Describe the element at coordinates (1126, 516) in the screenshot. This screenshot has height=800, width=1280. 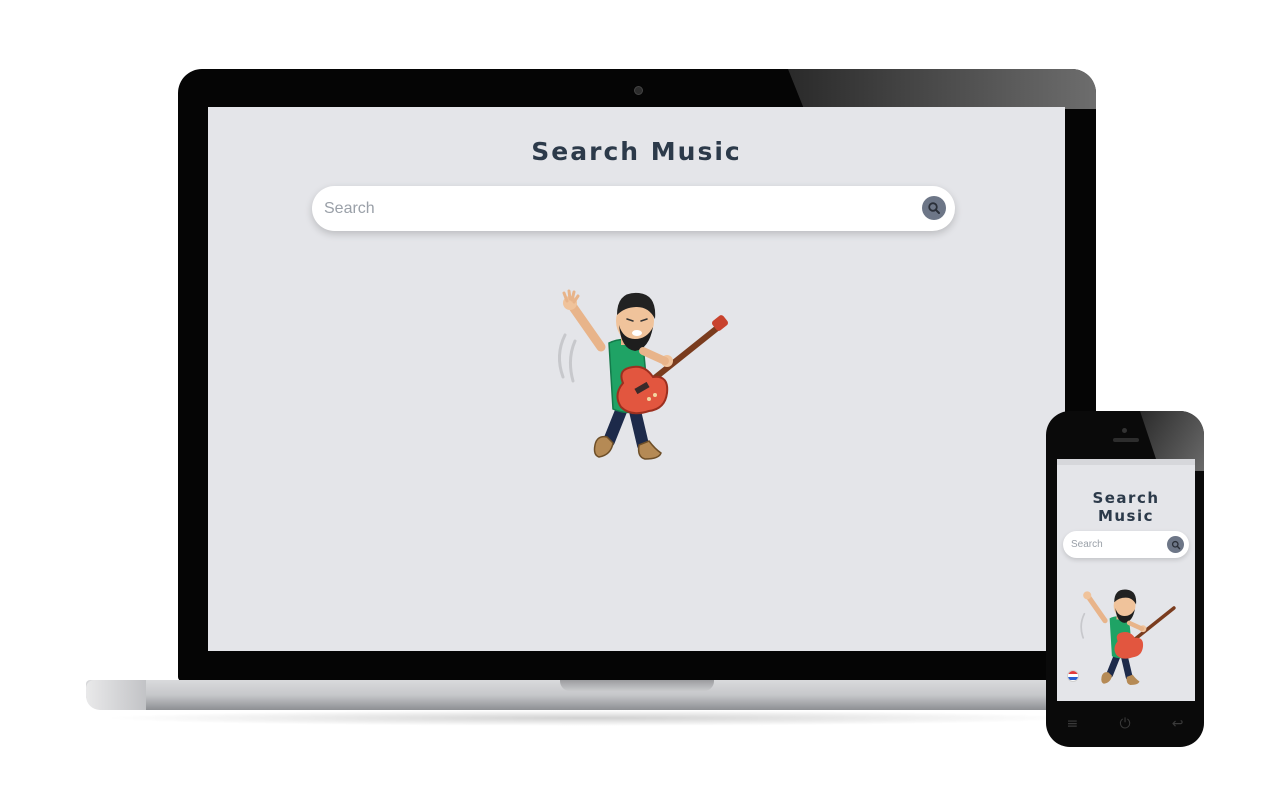
I see `mobile-title-line-2: Music` at that location.